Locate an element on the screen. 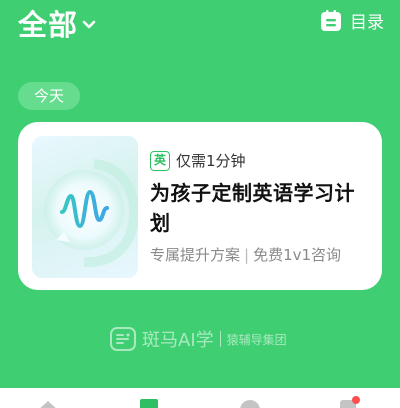 Image resolution: width=400 pixels, height=408 pixels. tab-profile is located at coordinates (349, 402).